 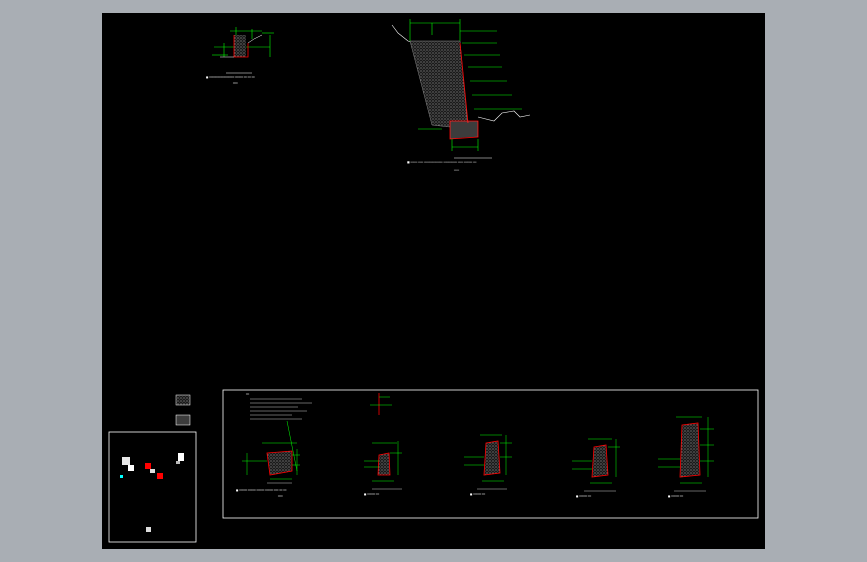 I want to click on svg-text:■ ═════ ═════ ═════ ═════ ═══: ■ ═════ ═════ ═════ ═════ ═══ ══ ══, so click(x=261, y=490).